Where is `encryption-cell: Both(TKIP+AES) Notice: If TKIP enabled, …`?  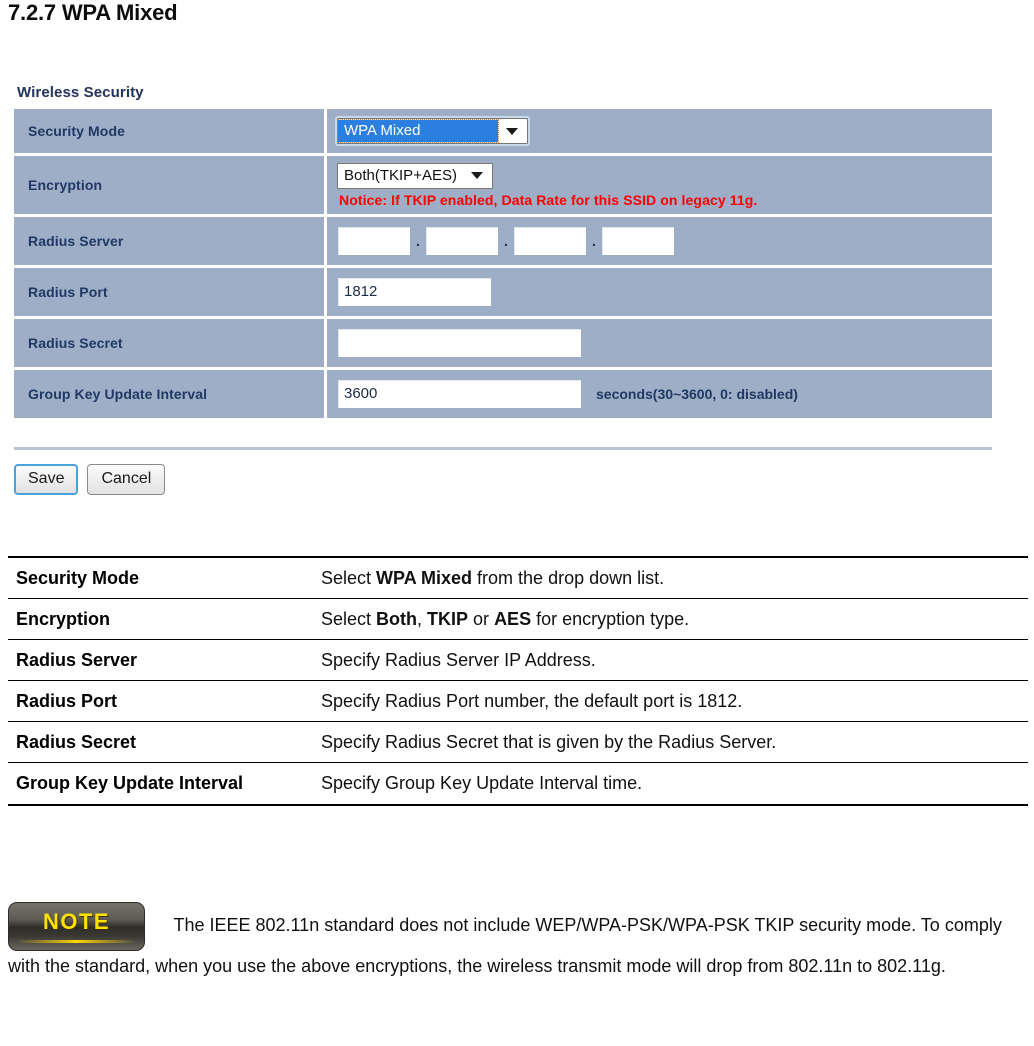 encryption-cell: Both(TKIP+AES) Notice: If TKIP enabled, … is located at coordinates (659, 185).